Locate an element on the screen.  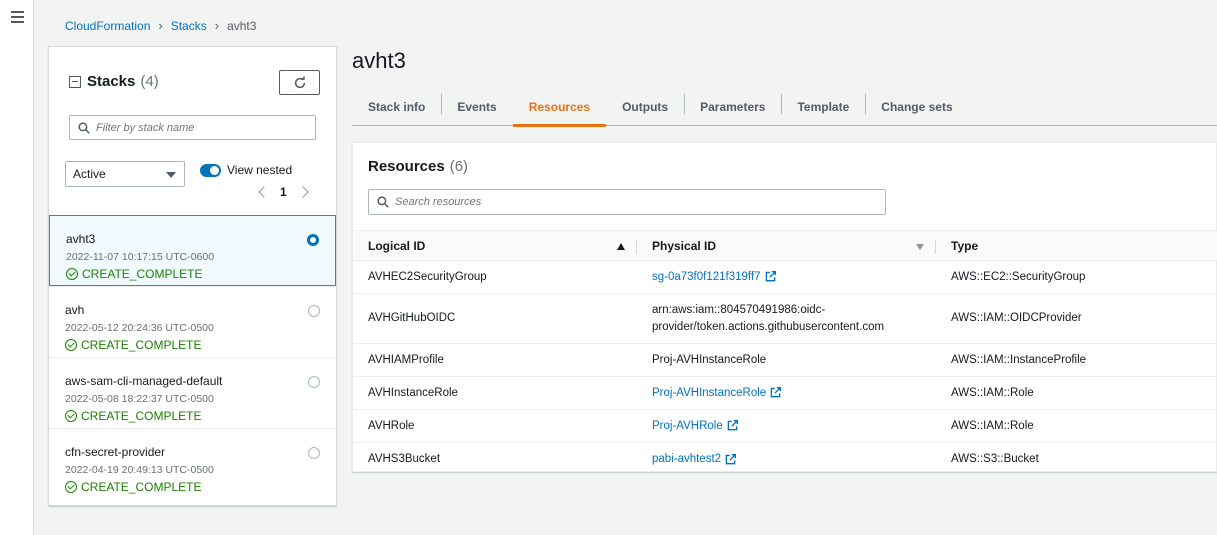
physical-id-cell: sg-0a73f0f121f319ff7 is located at coordinates (786, 277).